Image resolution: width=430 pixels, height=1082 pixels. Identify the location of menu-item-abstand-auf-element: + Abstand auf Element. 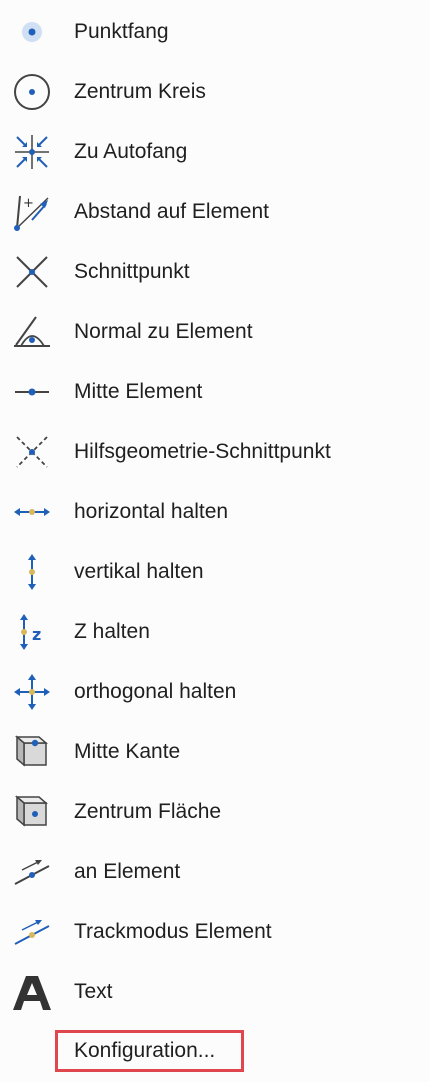
(215, 212).